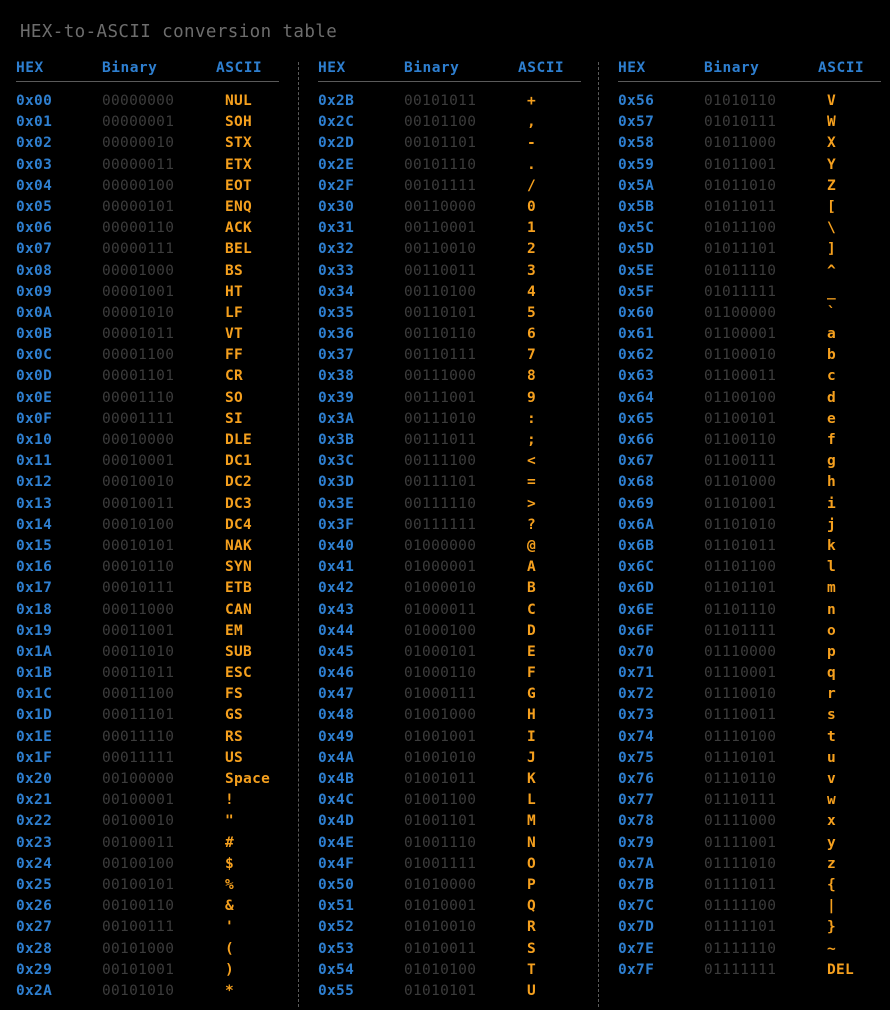 This screenshot has width=890, height=1010. I want to click on cell-binary: 00010111, so click(138, 588).